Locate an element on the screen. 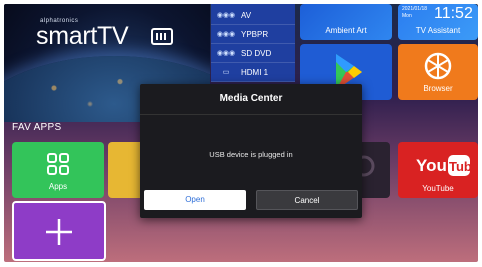 This screenshot has width=482, height=267. sd-dvd-icon: ◉◉◉ is located at coordinates (226, 53).